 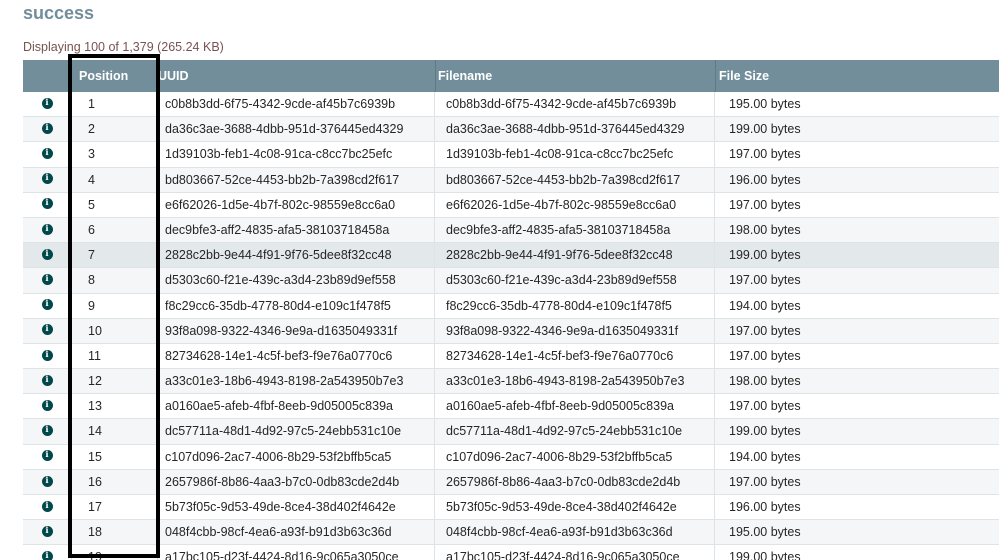 I want to click on position-cell: 13, so click(x=115, y=407).